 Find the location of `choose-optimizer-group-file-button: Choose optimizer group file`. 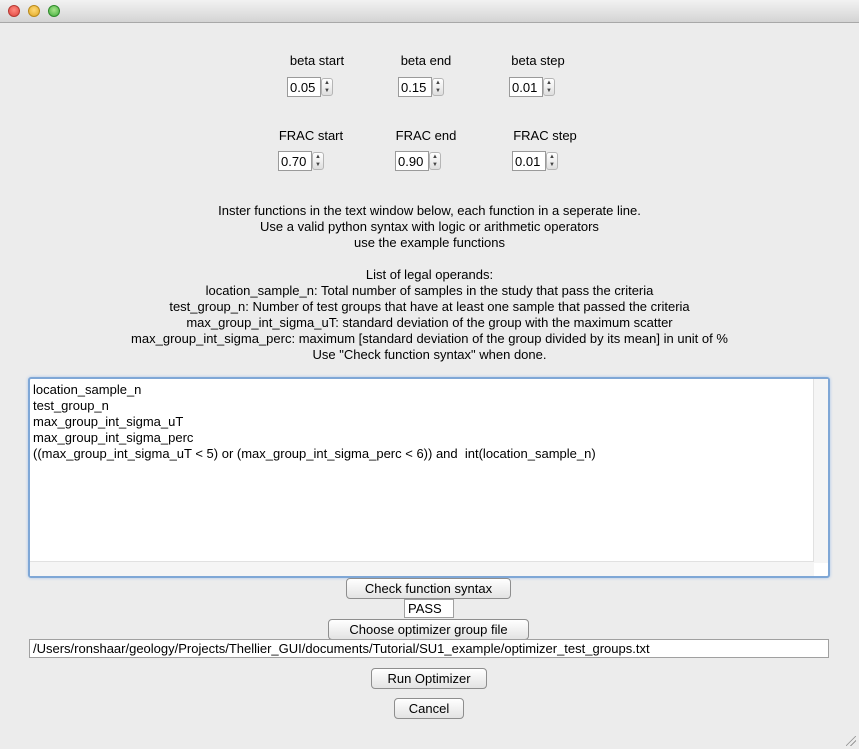

choose-optimizer-group-file-button: Choose optimizer group file is located at coordinates (428, 629).